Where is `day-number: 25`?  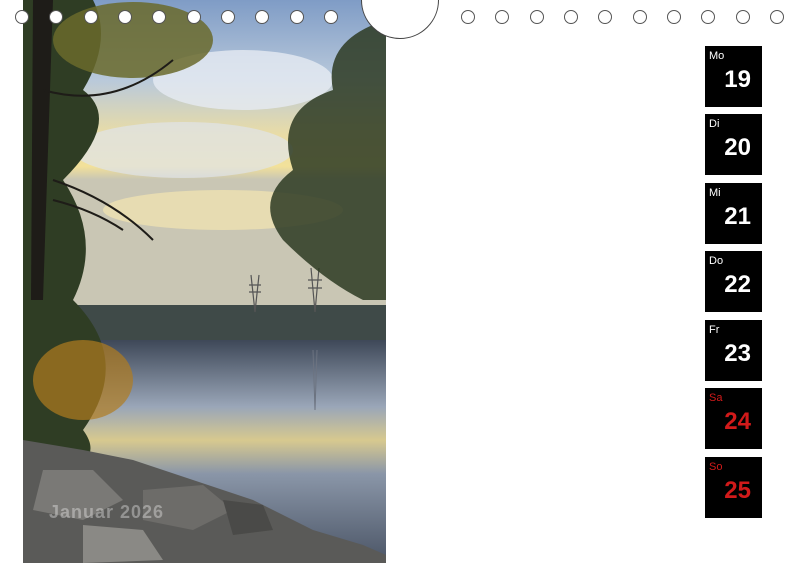 day-number: 25 is located at coordinates (737, 490).